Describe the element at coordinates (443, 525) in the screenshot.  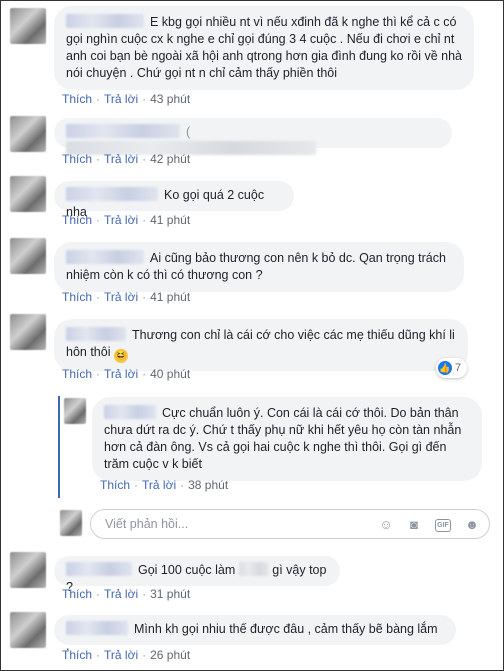
I see `gif-icon: GIF` at that location.